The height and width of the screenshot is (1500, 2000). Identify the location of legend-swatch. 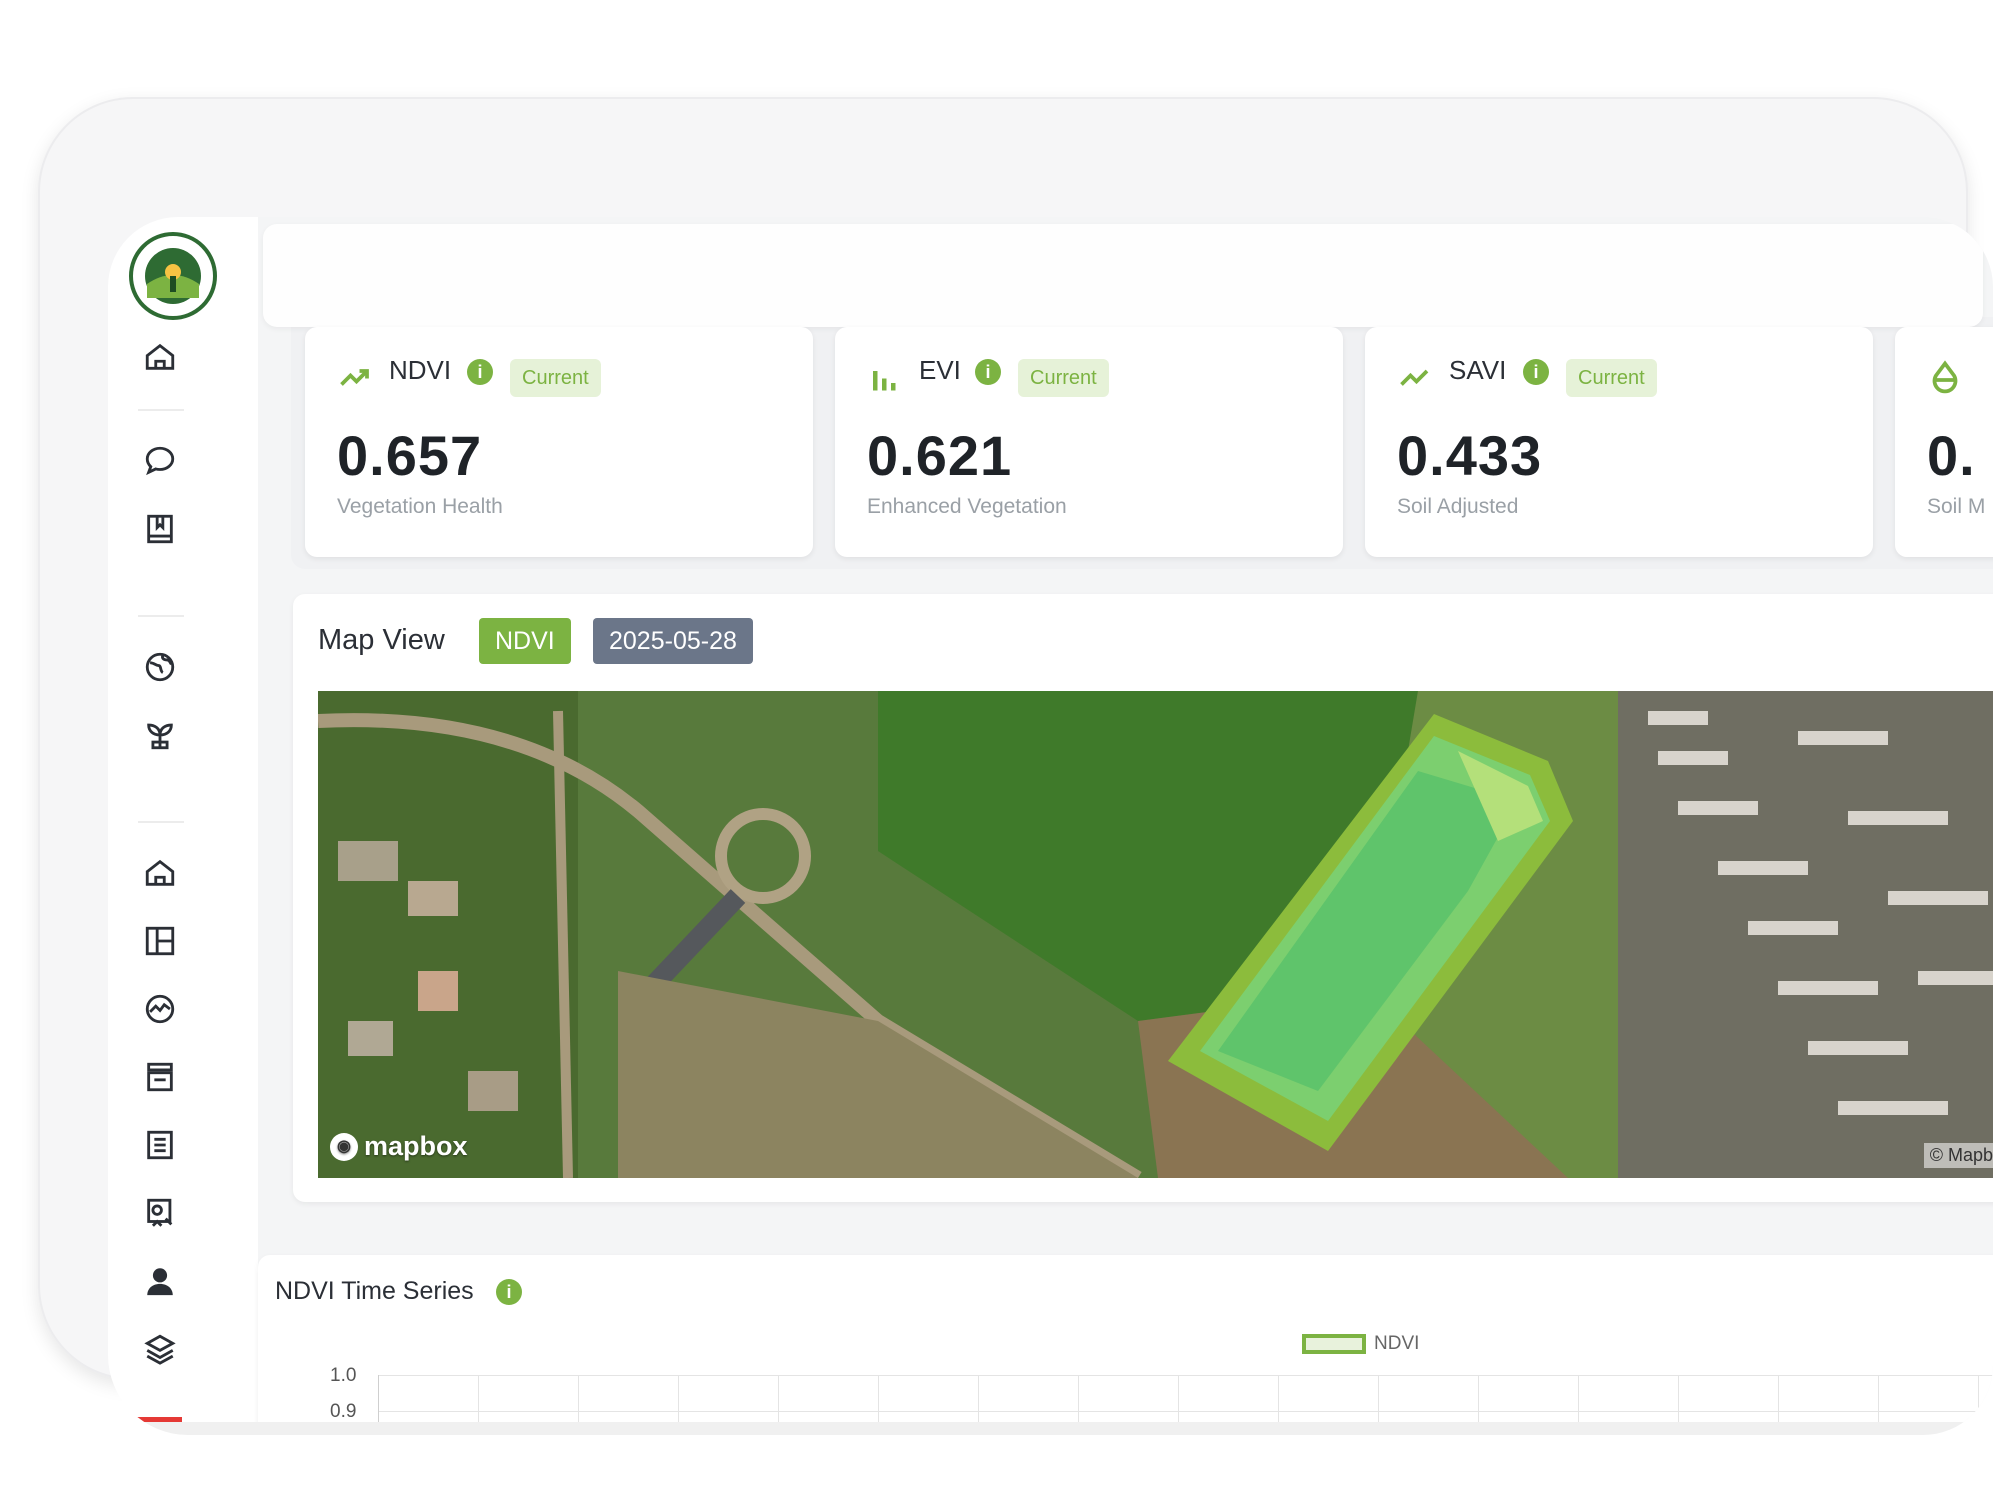
(1334, 1344).